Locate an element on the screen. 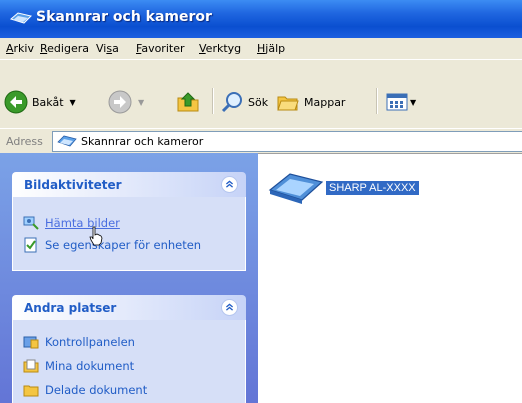  place-control-panel: Kontrollpanelen is located at coordinates (79, 342).